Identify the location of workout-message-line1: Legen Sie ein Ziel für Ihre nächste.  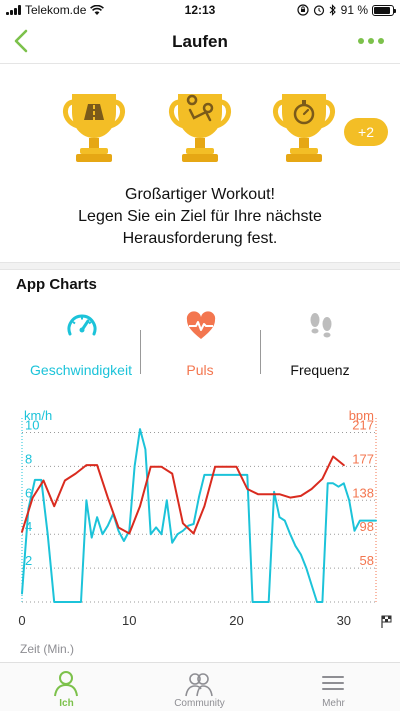
(200, 216).